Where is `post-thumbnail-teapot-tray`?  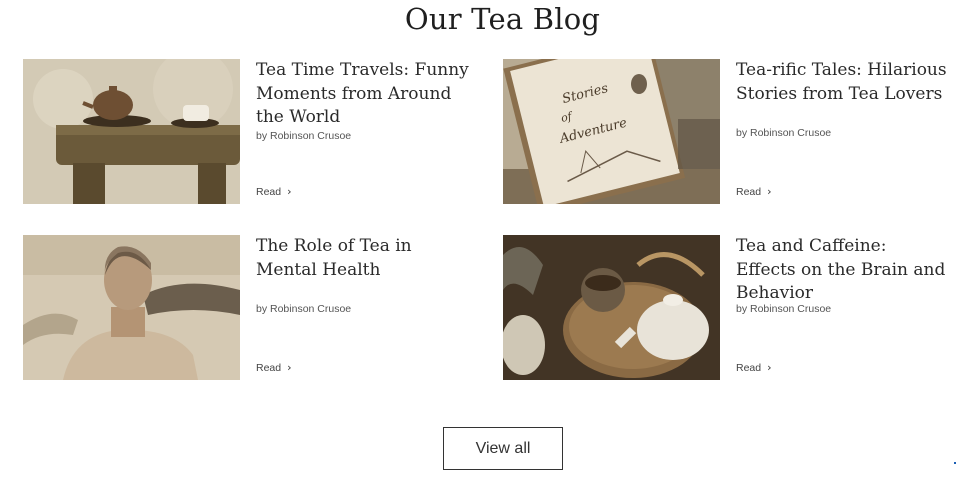 post-thumbnail-teapot-tray is located at coordinates (611, 307).